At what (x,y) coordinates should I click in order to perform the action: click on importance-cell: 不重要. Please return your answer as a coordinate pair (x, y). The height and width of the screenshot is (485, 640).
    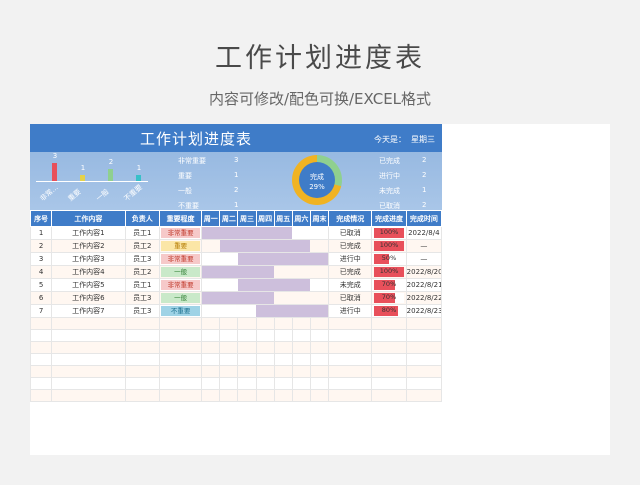
    Looking at the image, I should click on (180, 311).